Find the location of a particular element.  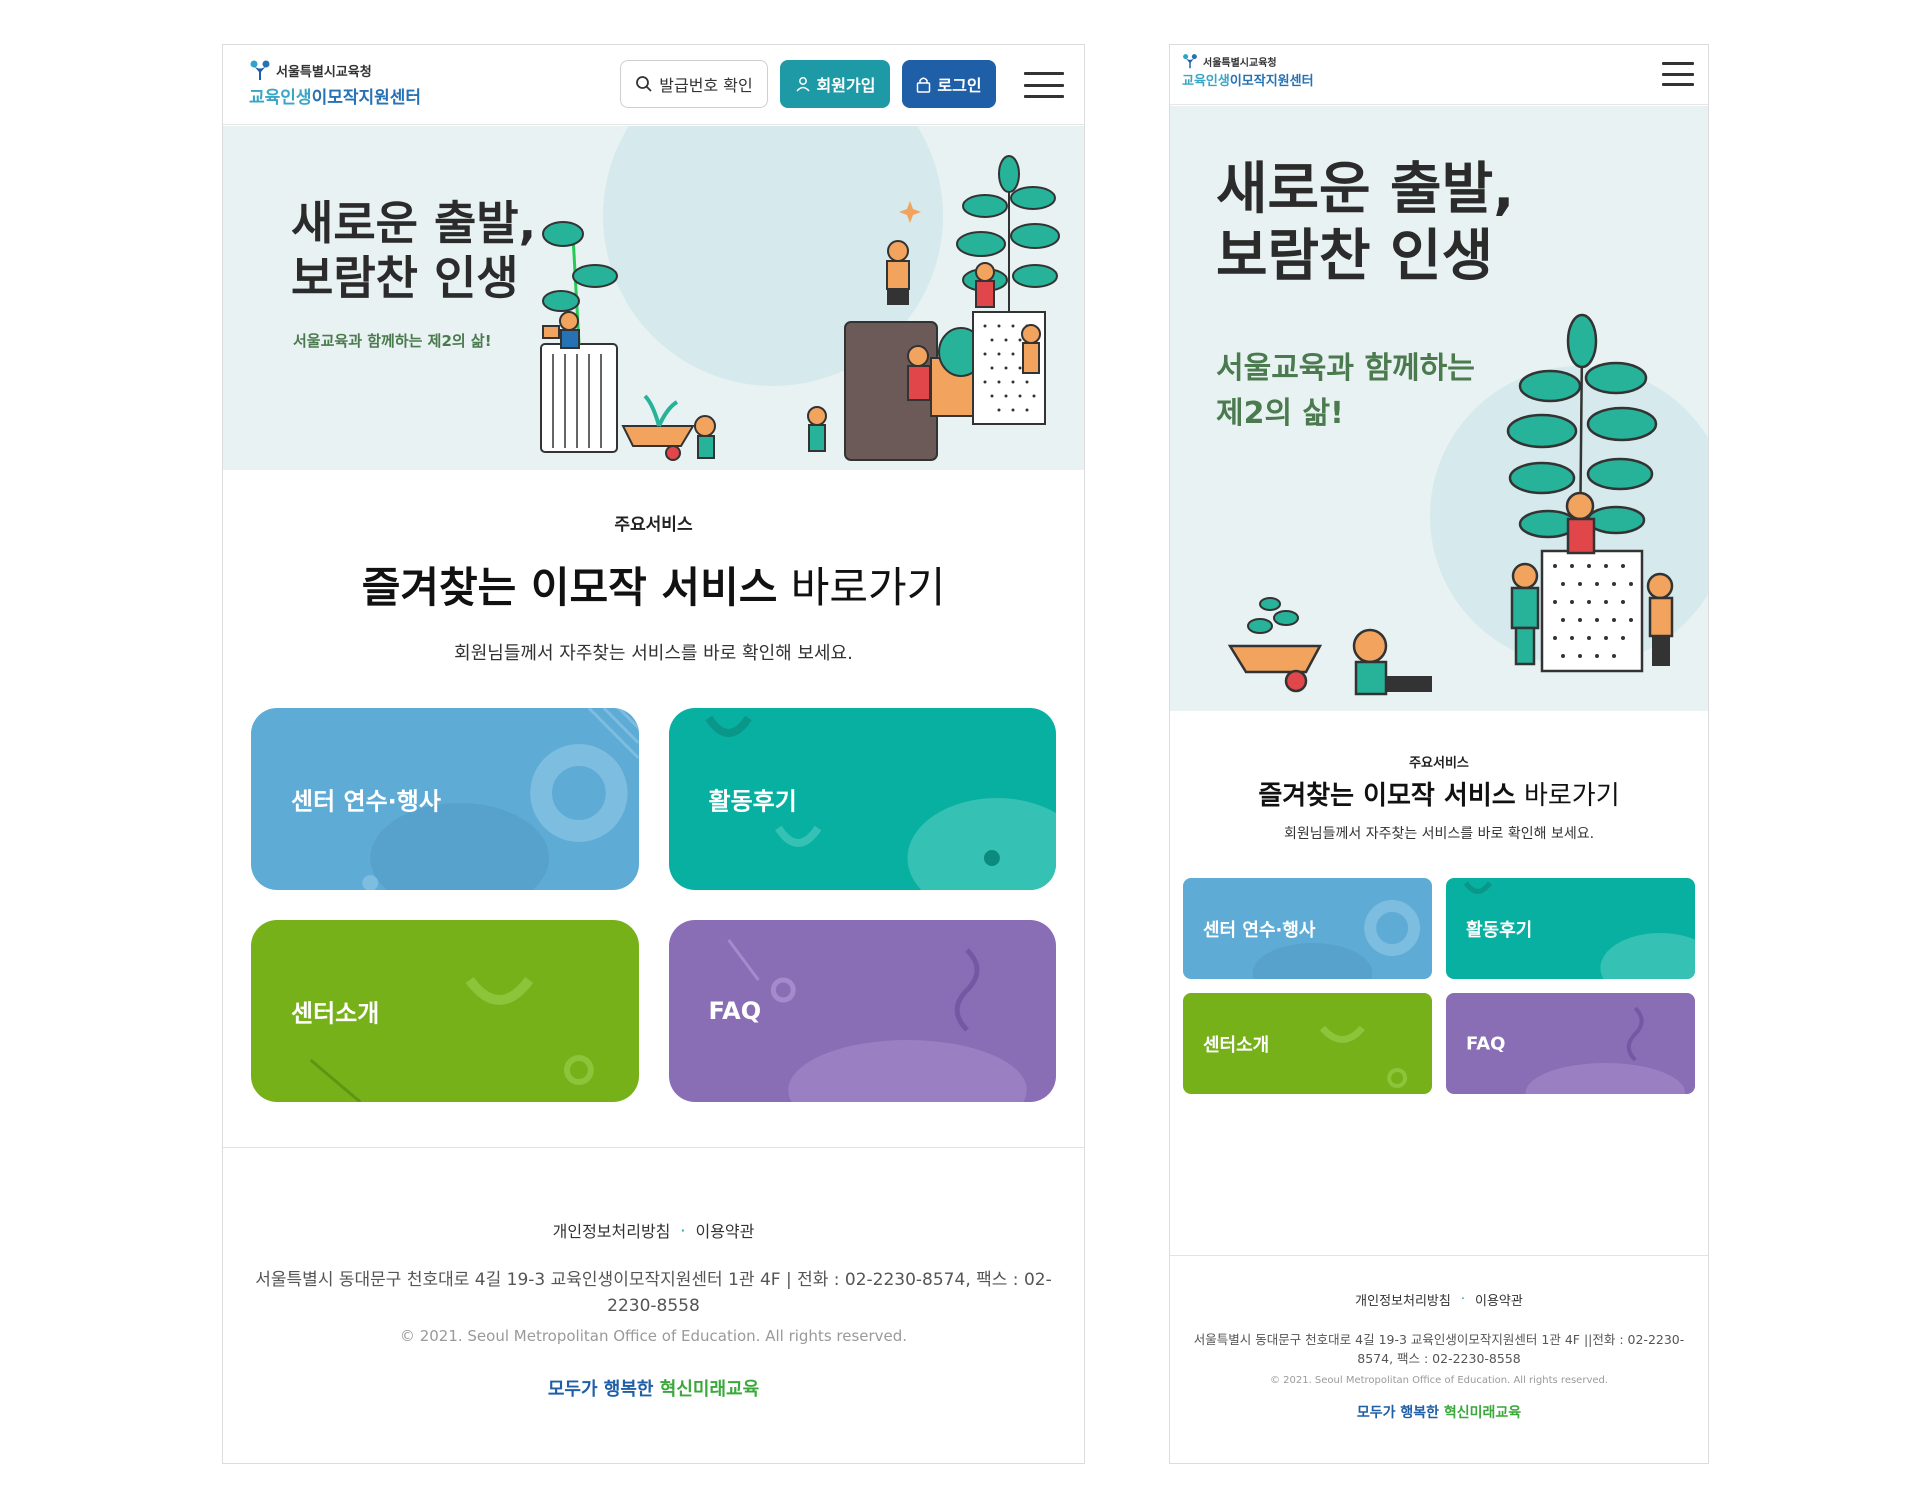

header-buttons: 발급번호 확인 회원가입 로그인 is located at coordinates (808, 84).